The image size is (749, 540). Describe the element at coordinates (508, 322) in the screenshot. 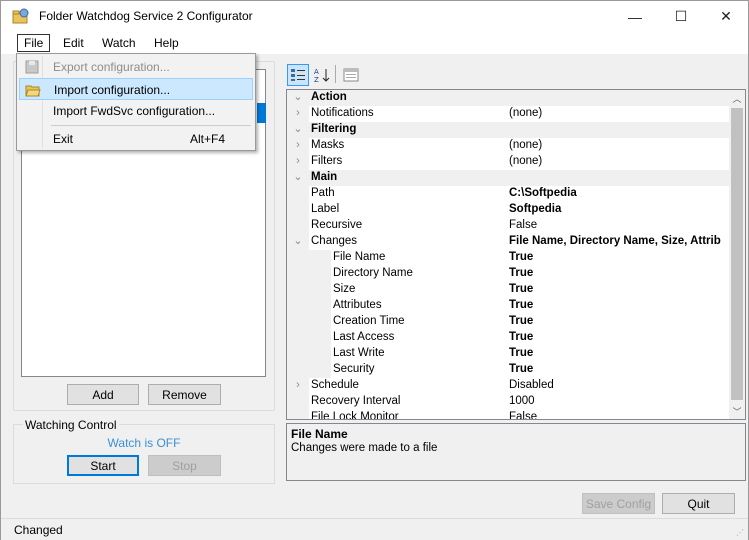

I see `property-row: Creation Time True` at that location.